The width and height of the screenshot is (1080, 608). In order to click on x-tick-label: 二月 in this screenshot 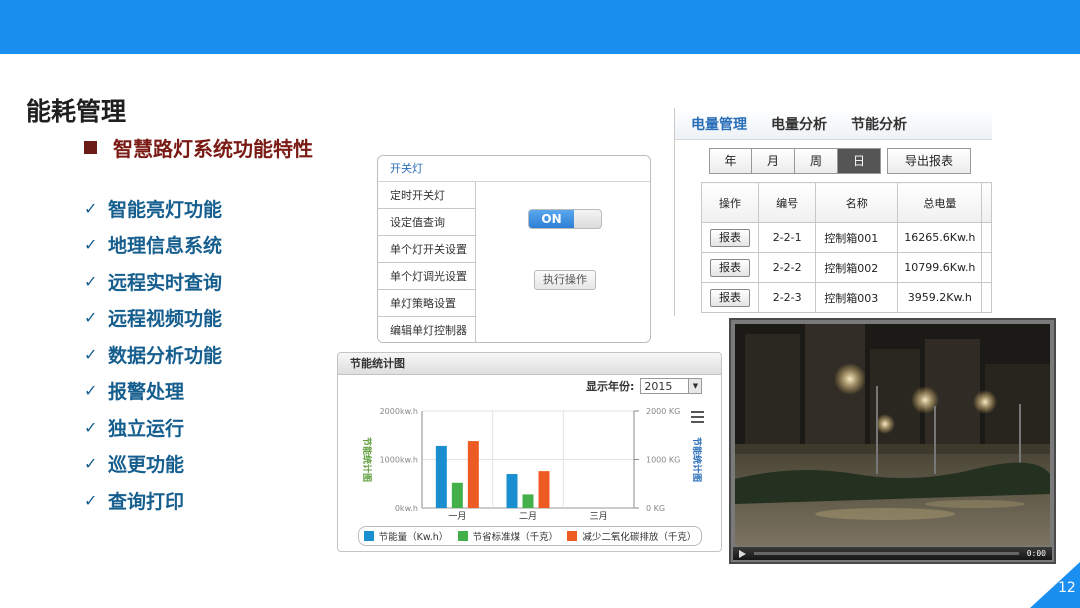, I will do `click(528, 516)`.